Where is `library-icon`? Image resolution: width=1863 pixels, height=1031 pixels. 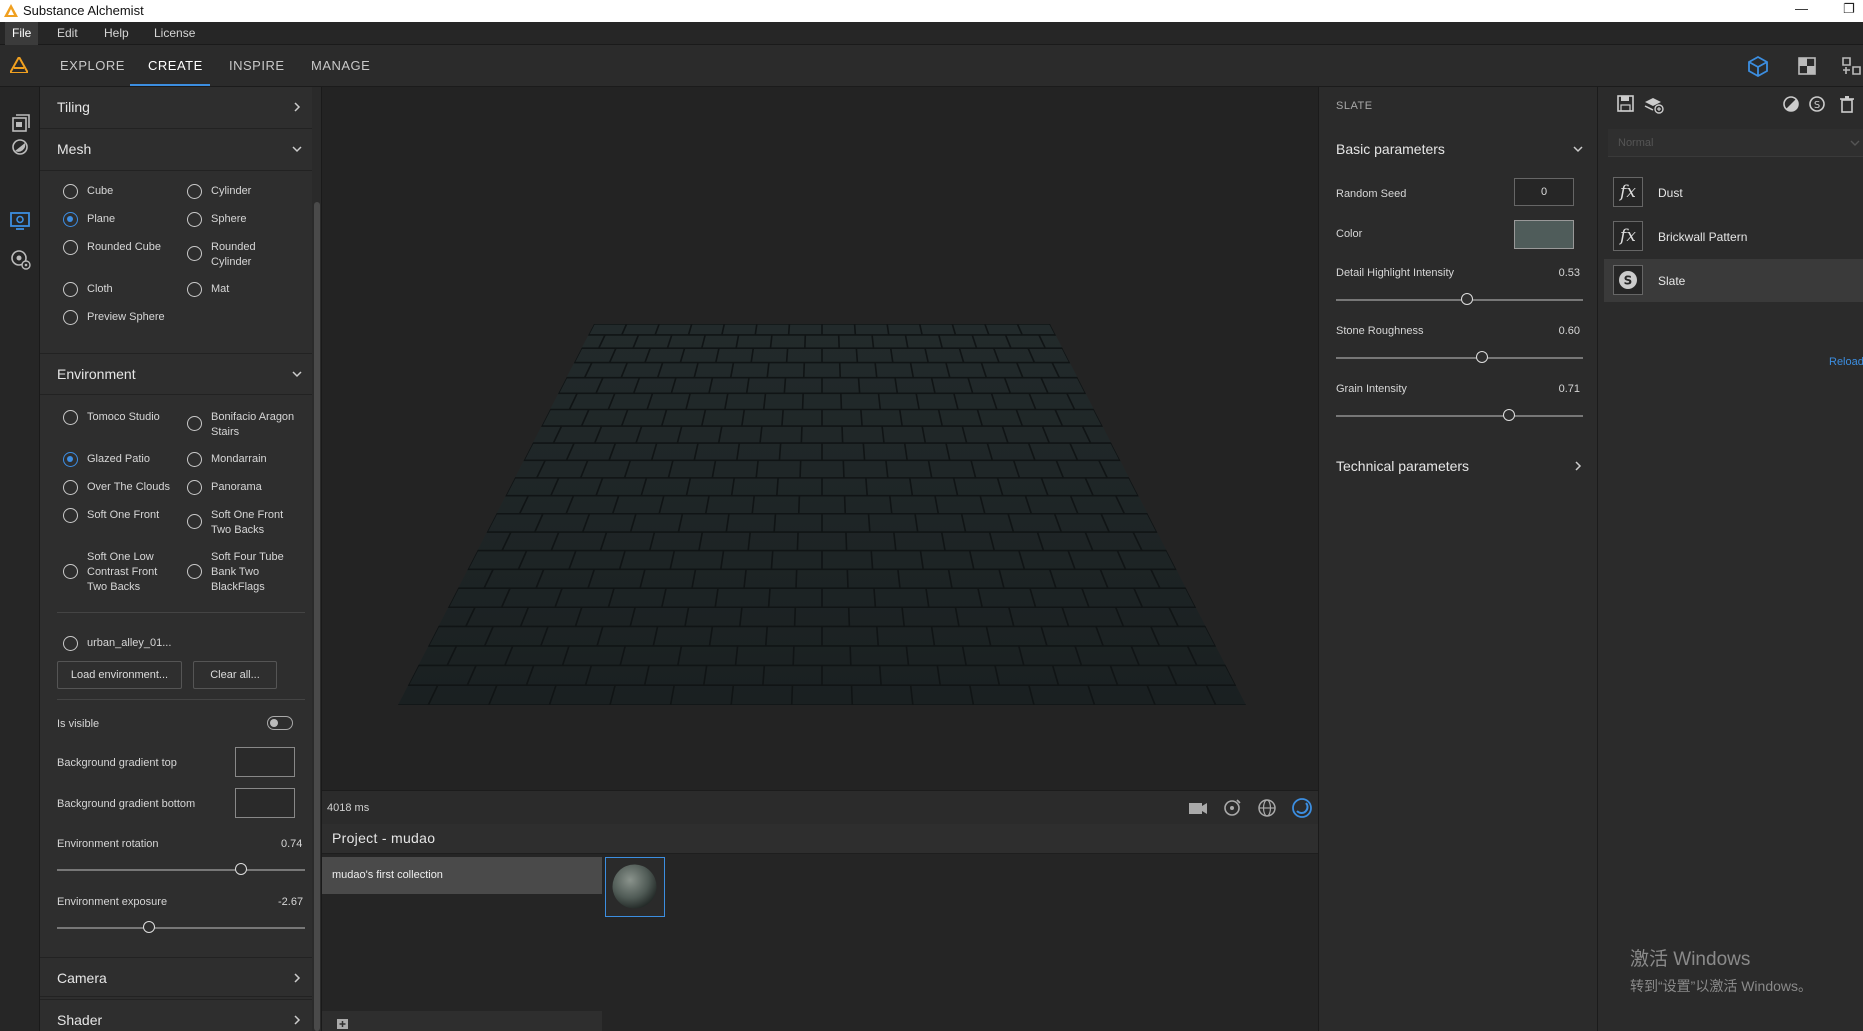
library-icon is located at coordinates (20, 123).